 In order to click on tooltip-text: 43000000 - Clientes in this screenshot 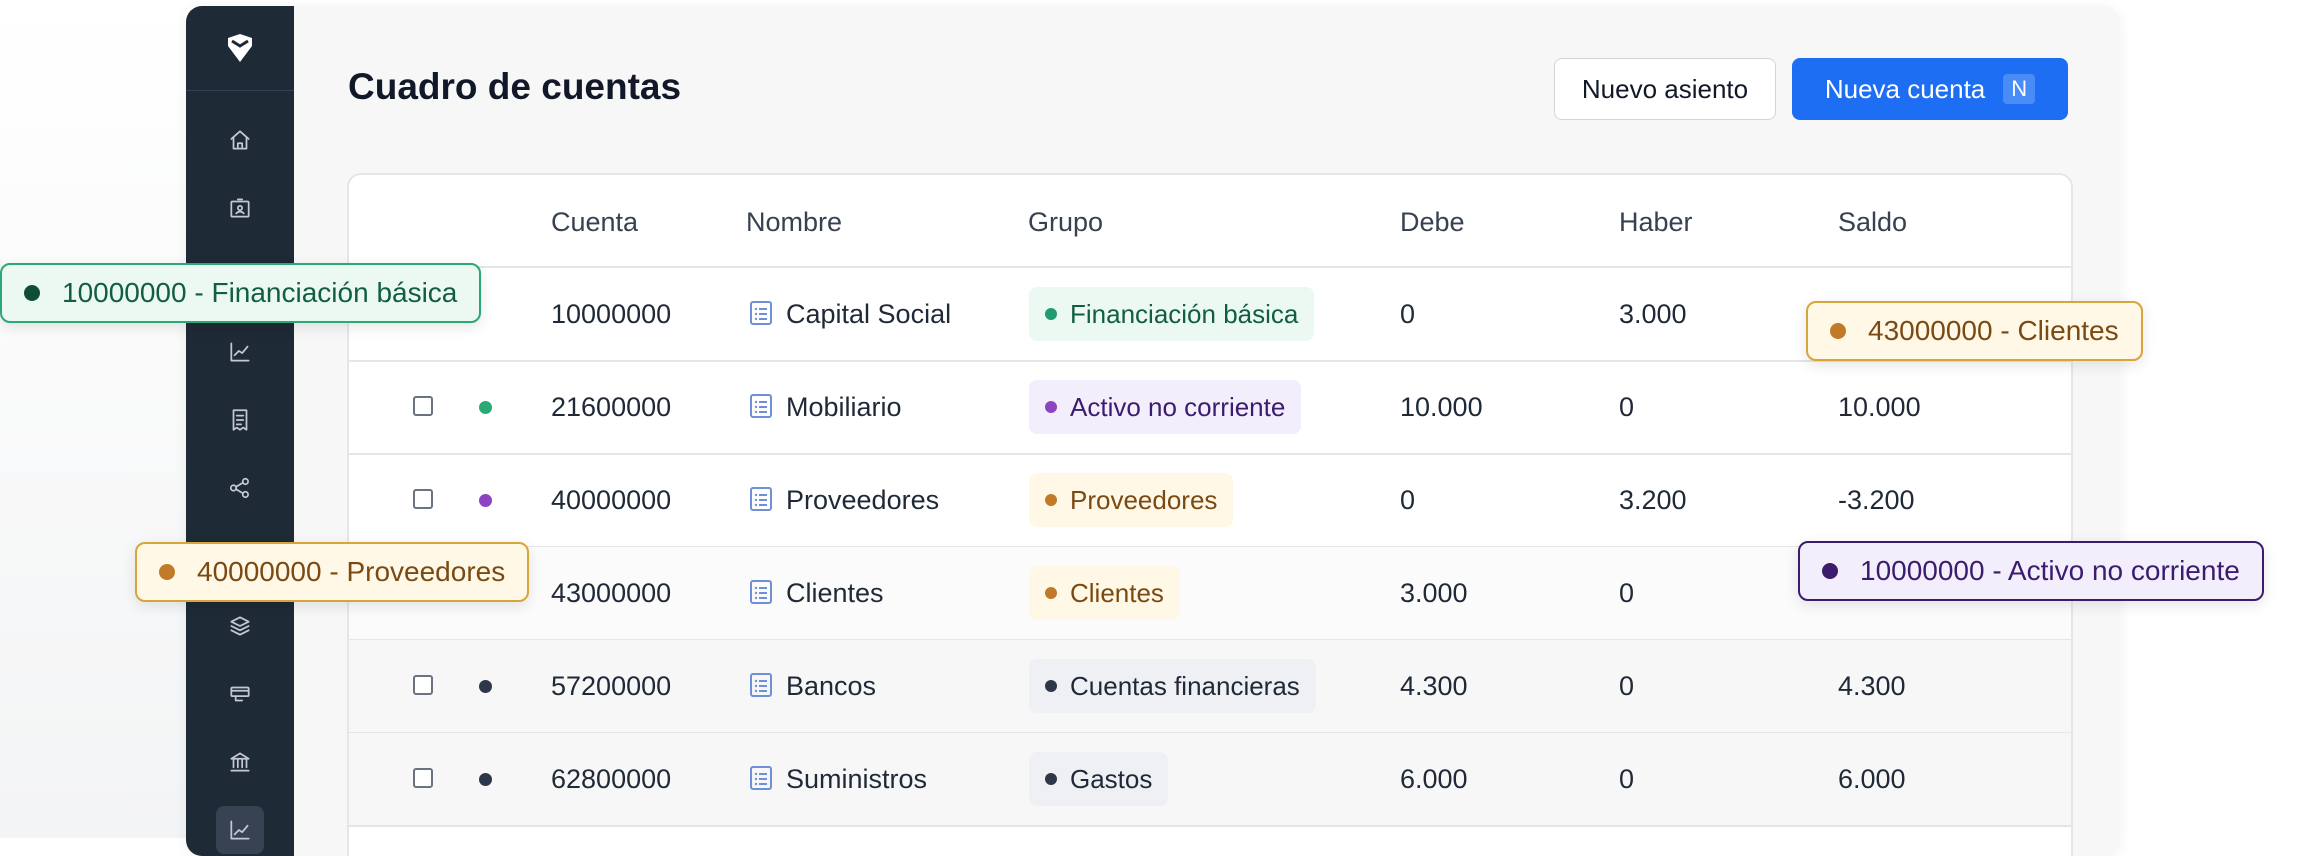, I will do `click(1993, 330)`.